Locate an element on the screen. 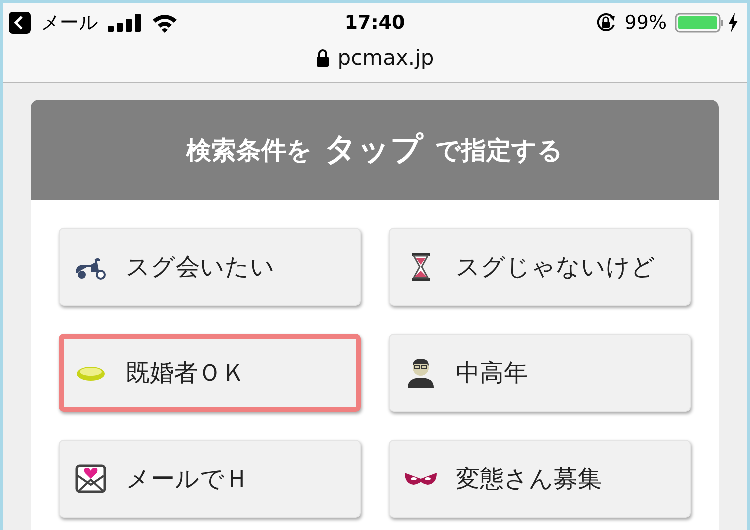  signal-icon is located at coordinates (125, 23).